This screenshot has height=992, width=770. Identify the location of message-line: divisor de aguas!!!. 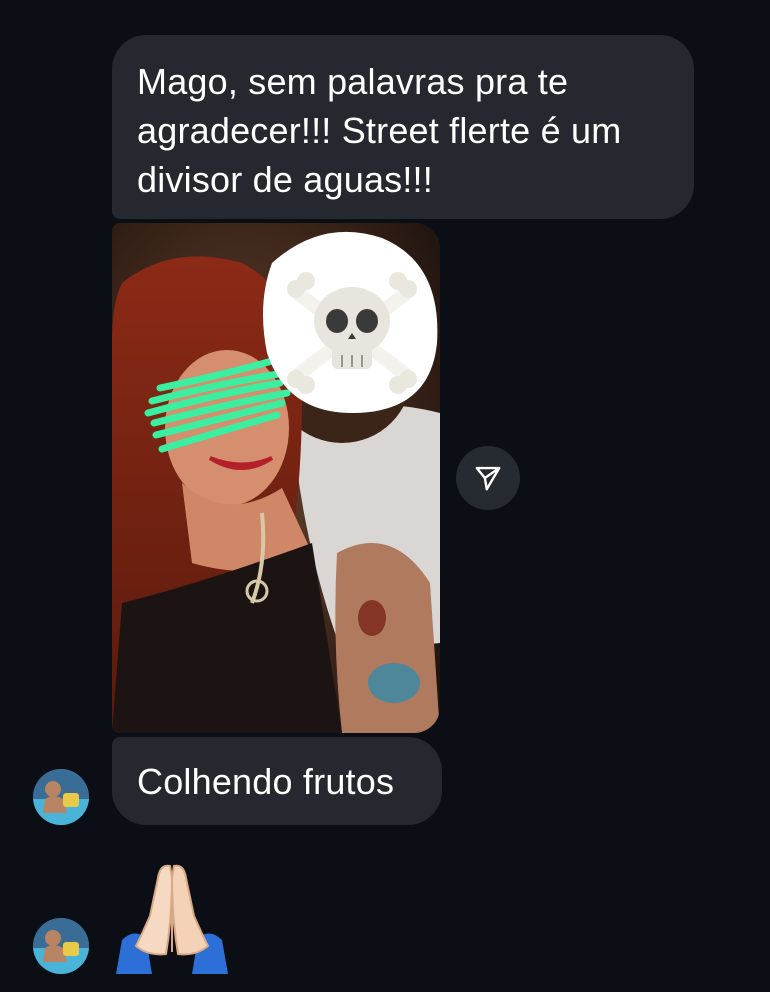
(285, 179).